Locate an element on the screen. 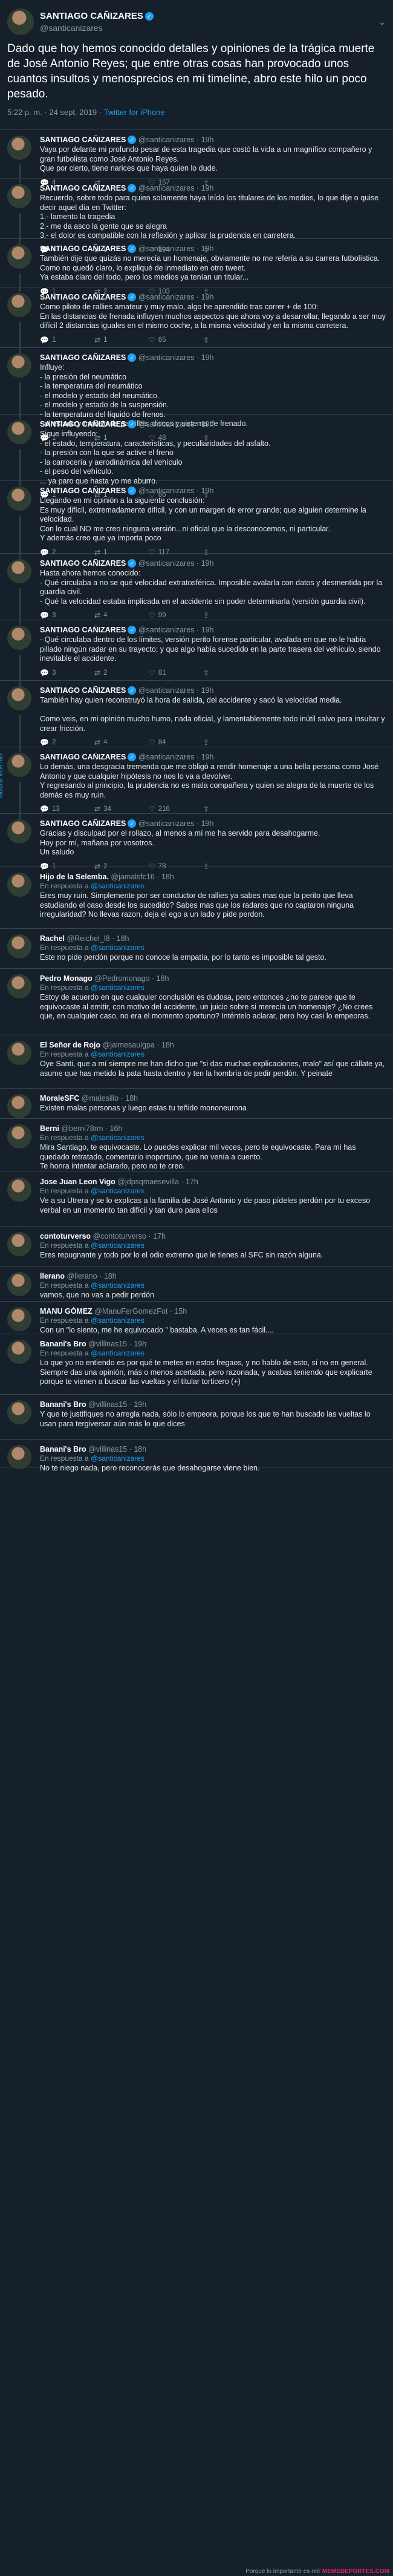 This screenshot has height=2576, width=393. tweet-author-handle: @berni78rm is located at coordinates (82, 1128).